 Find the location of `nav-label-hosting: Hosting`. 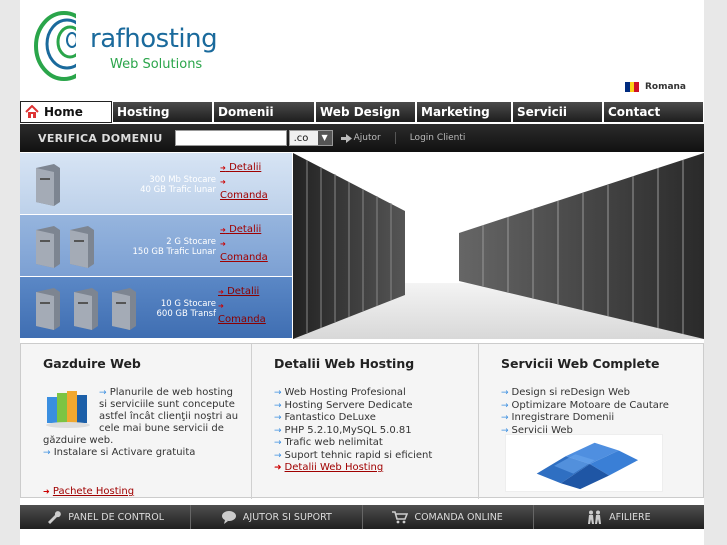

nav-label-hosting: Hosting is located at coordinates (143, 112).